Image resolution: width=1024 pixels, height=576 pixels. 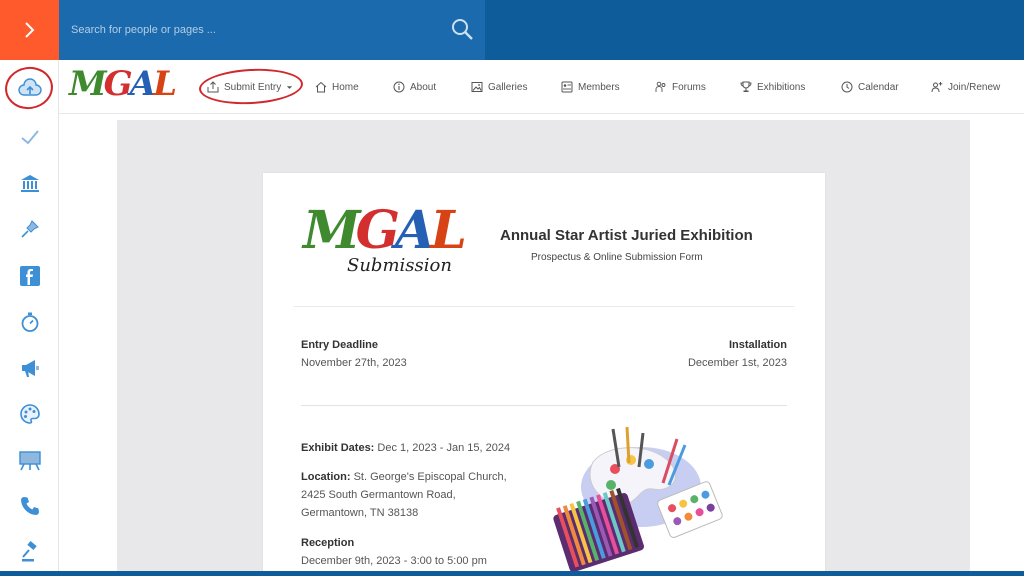 I want to click on top-bar, so click(x=512, y=30).